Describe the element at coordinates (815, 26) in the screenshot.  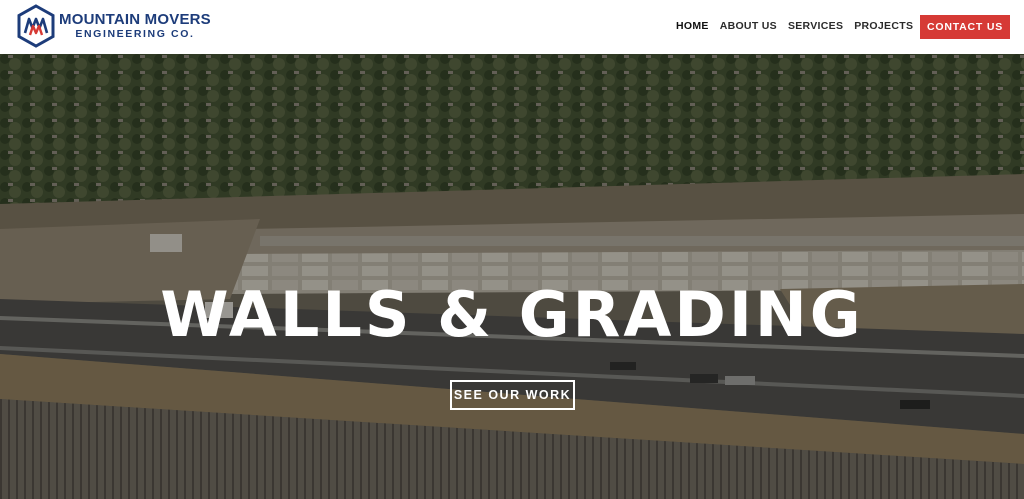
I see `nav-item-services: SERVICES` at that location.